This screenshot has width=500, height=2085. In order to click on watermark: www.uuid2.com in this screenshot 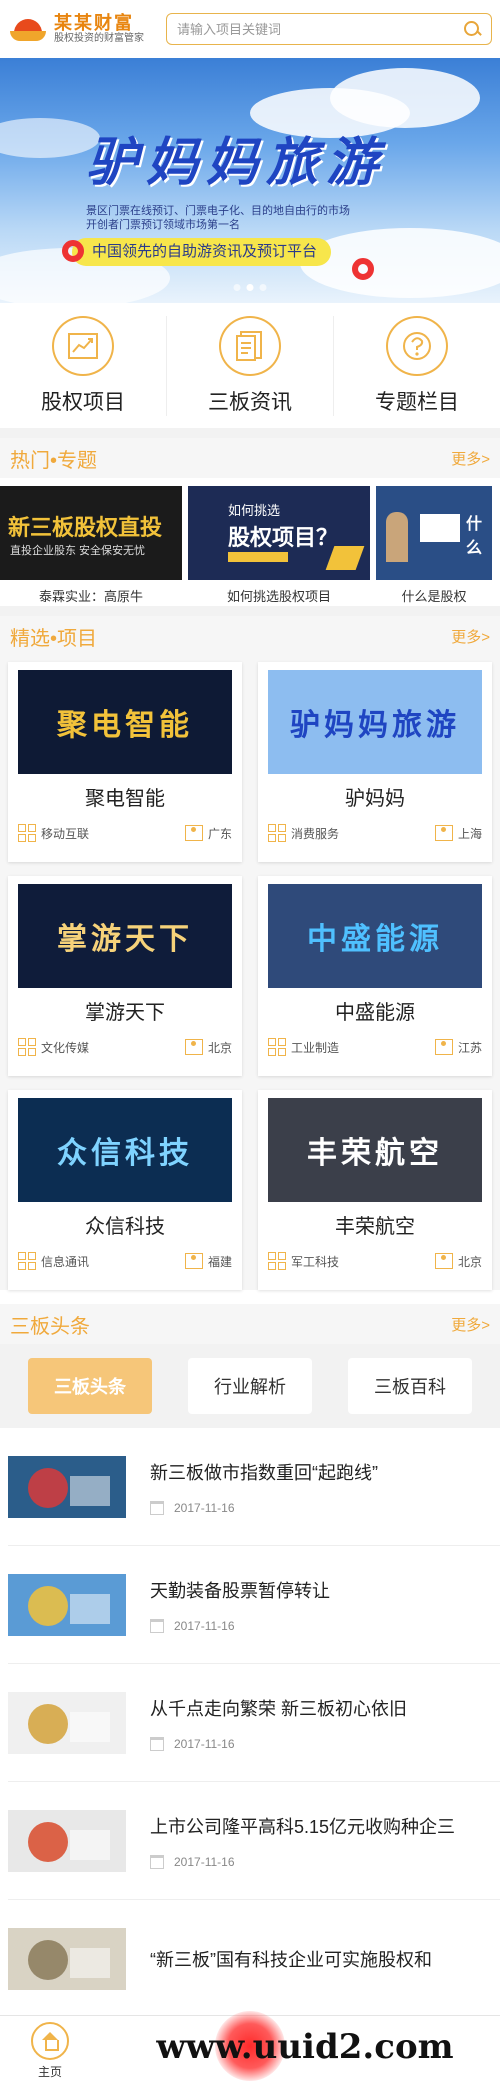, I will do `click(305, 2047)`.